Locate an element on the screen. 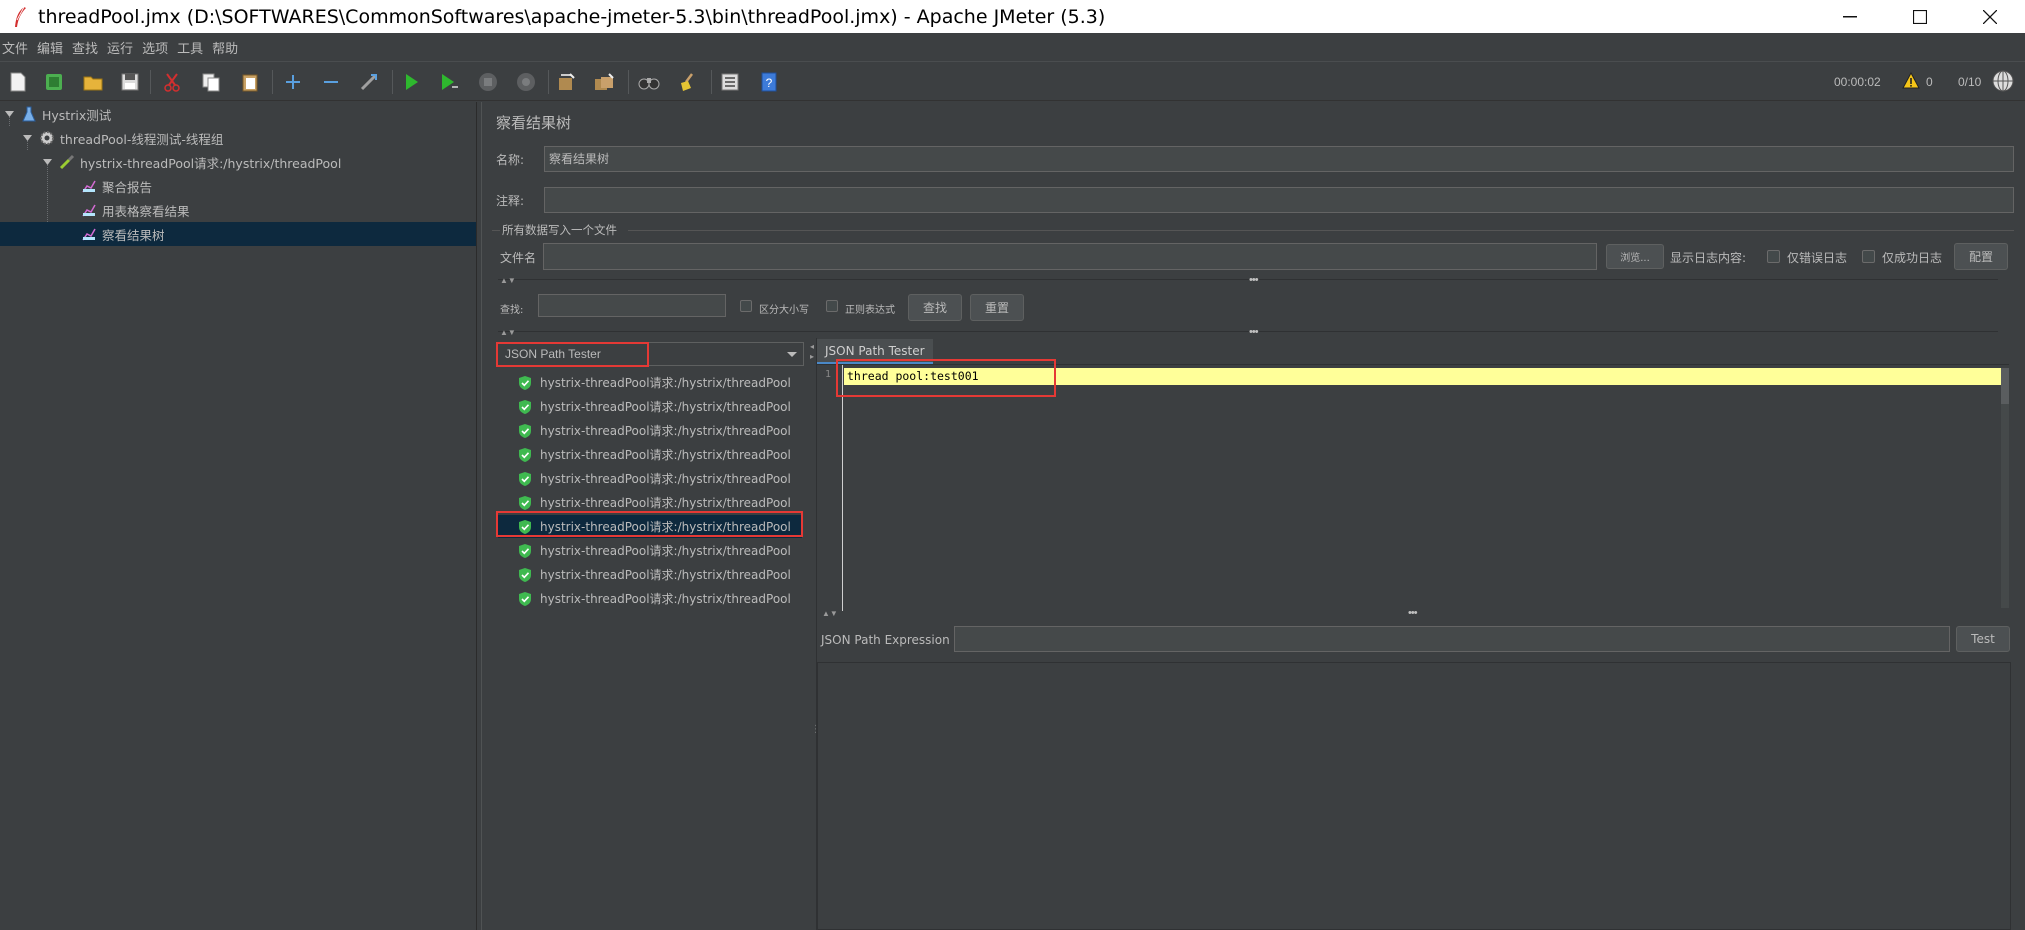  renderer-value: JSON Path Tester is located at coordinates (553, 354).